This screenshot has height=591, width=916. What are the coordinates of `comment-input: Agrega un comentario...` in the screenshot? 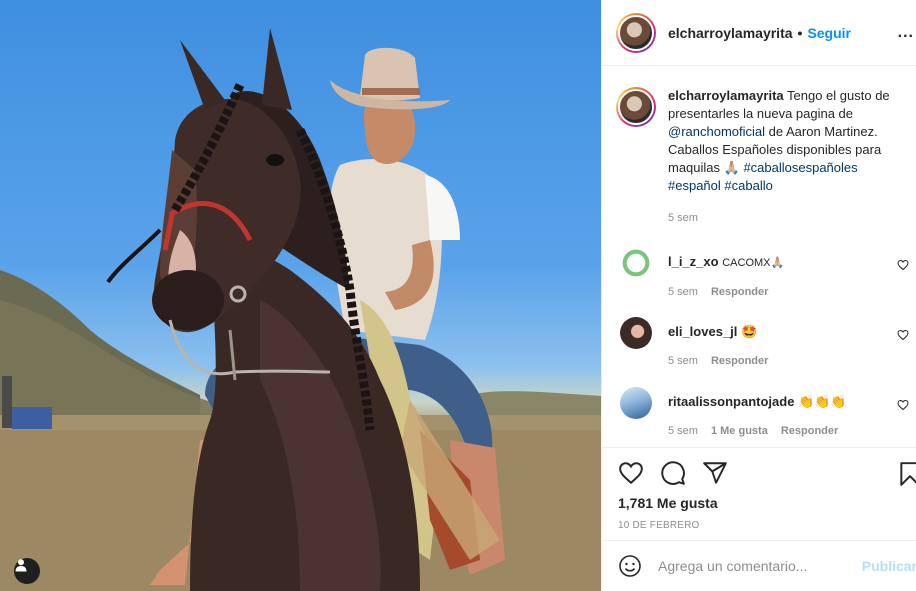 It's located at (732, 566).